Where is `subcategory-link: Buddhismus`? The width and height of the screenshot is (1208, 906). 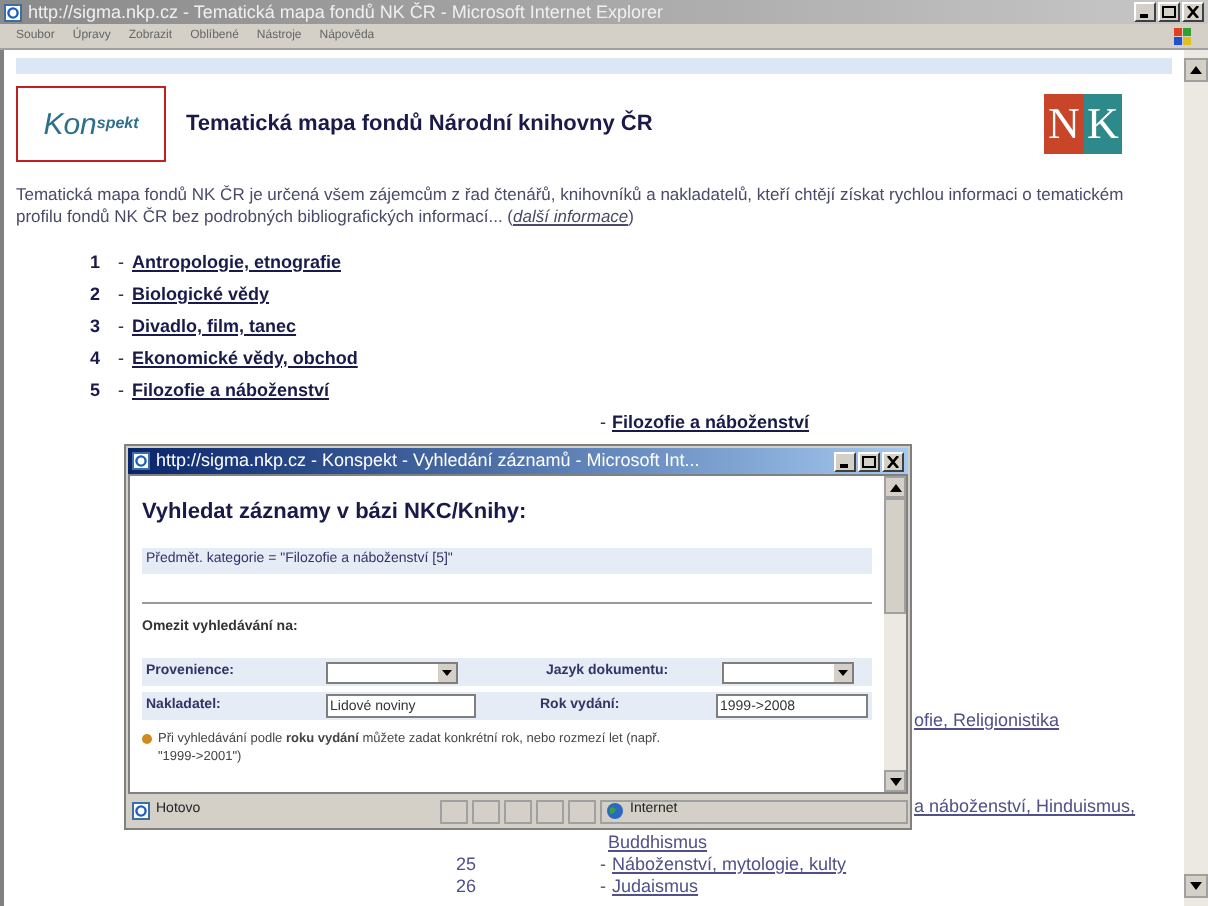 subcategory-link: Buddhismus is located at coordinates (658, 843).